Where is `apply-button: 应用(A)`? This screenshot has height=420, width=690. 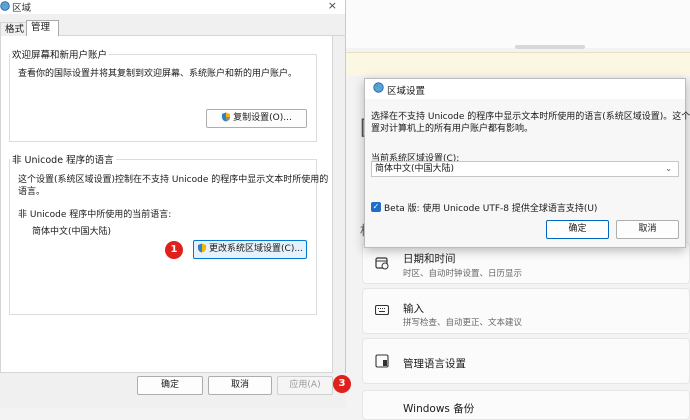 apply-button: 应用(A) is located at coordinates (305, 385).